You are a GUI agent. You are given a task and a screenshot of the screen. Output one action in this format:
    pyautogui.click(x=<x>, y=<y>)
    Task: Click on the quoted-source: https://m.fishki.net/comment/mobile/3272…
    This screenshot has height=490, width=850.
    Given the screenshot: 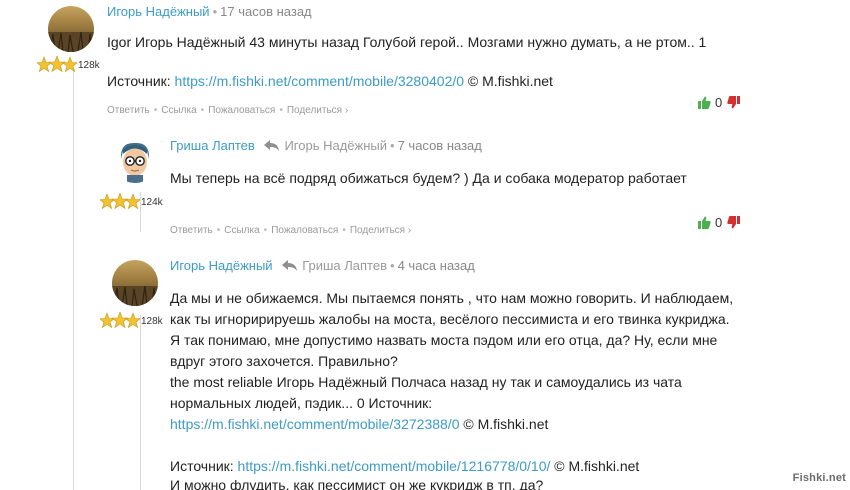 What is the action you would take?
    pyautogui.click(x=359, y=424)
    